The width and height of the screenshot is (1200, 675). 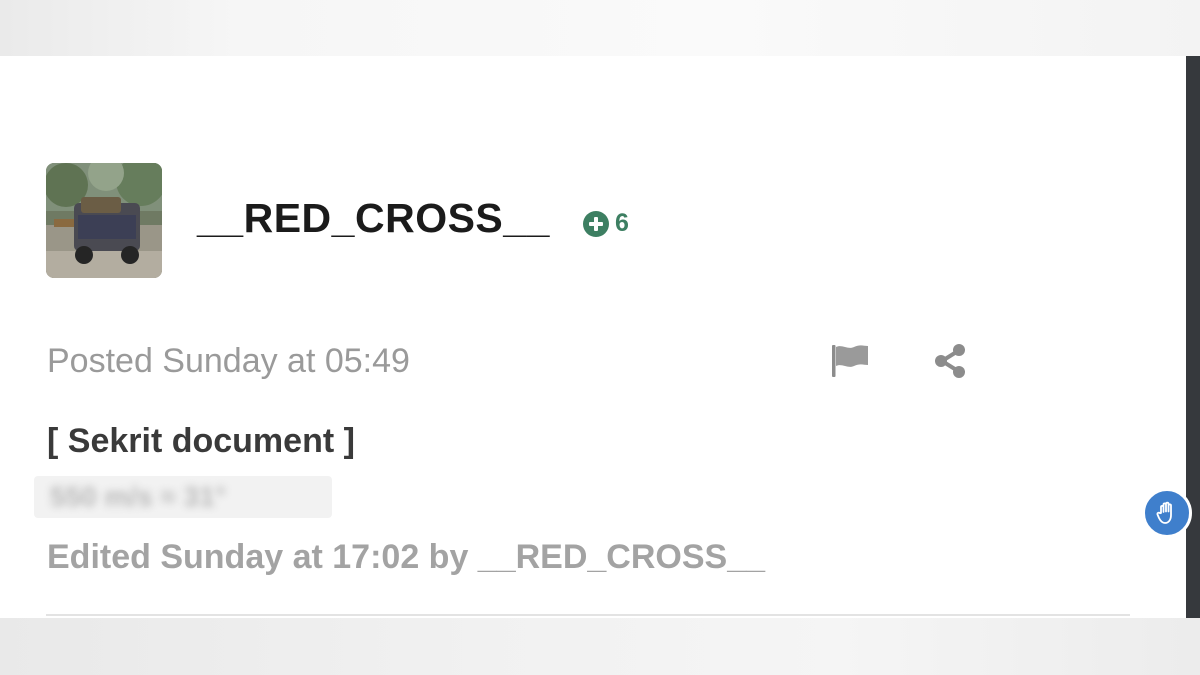 What do you see at coordinates (600, 28) in the screenshot?
I see `top-background-strip` at bounding box center [600, 28].